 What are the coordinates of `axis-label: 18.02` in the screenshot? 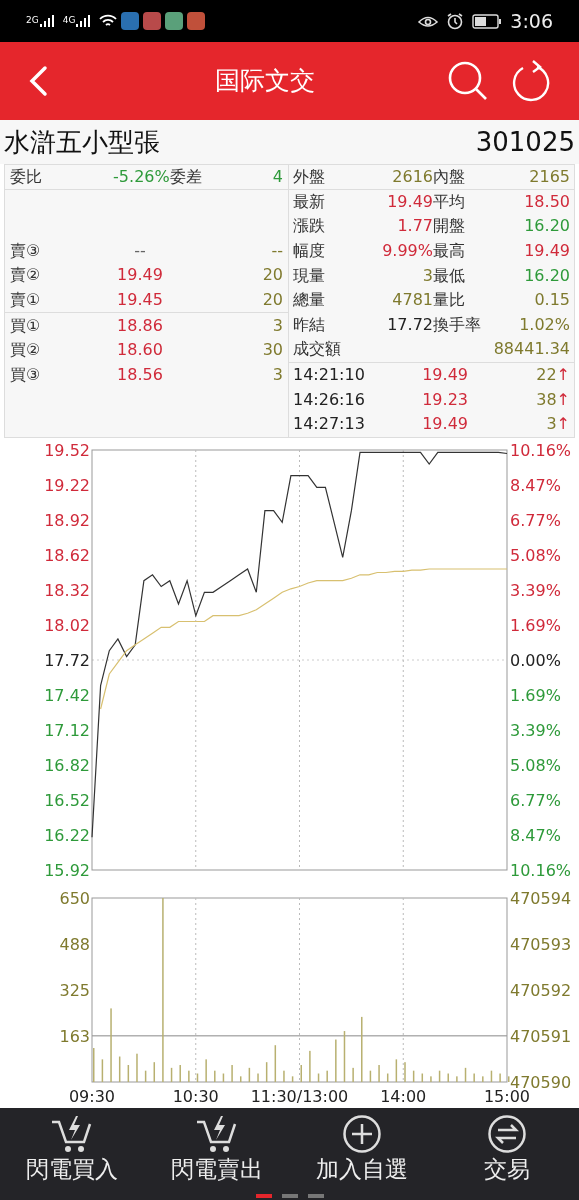 It's located at (67, 625).